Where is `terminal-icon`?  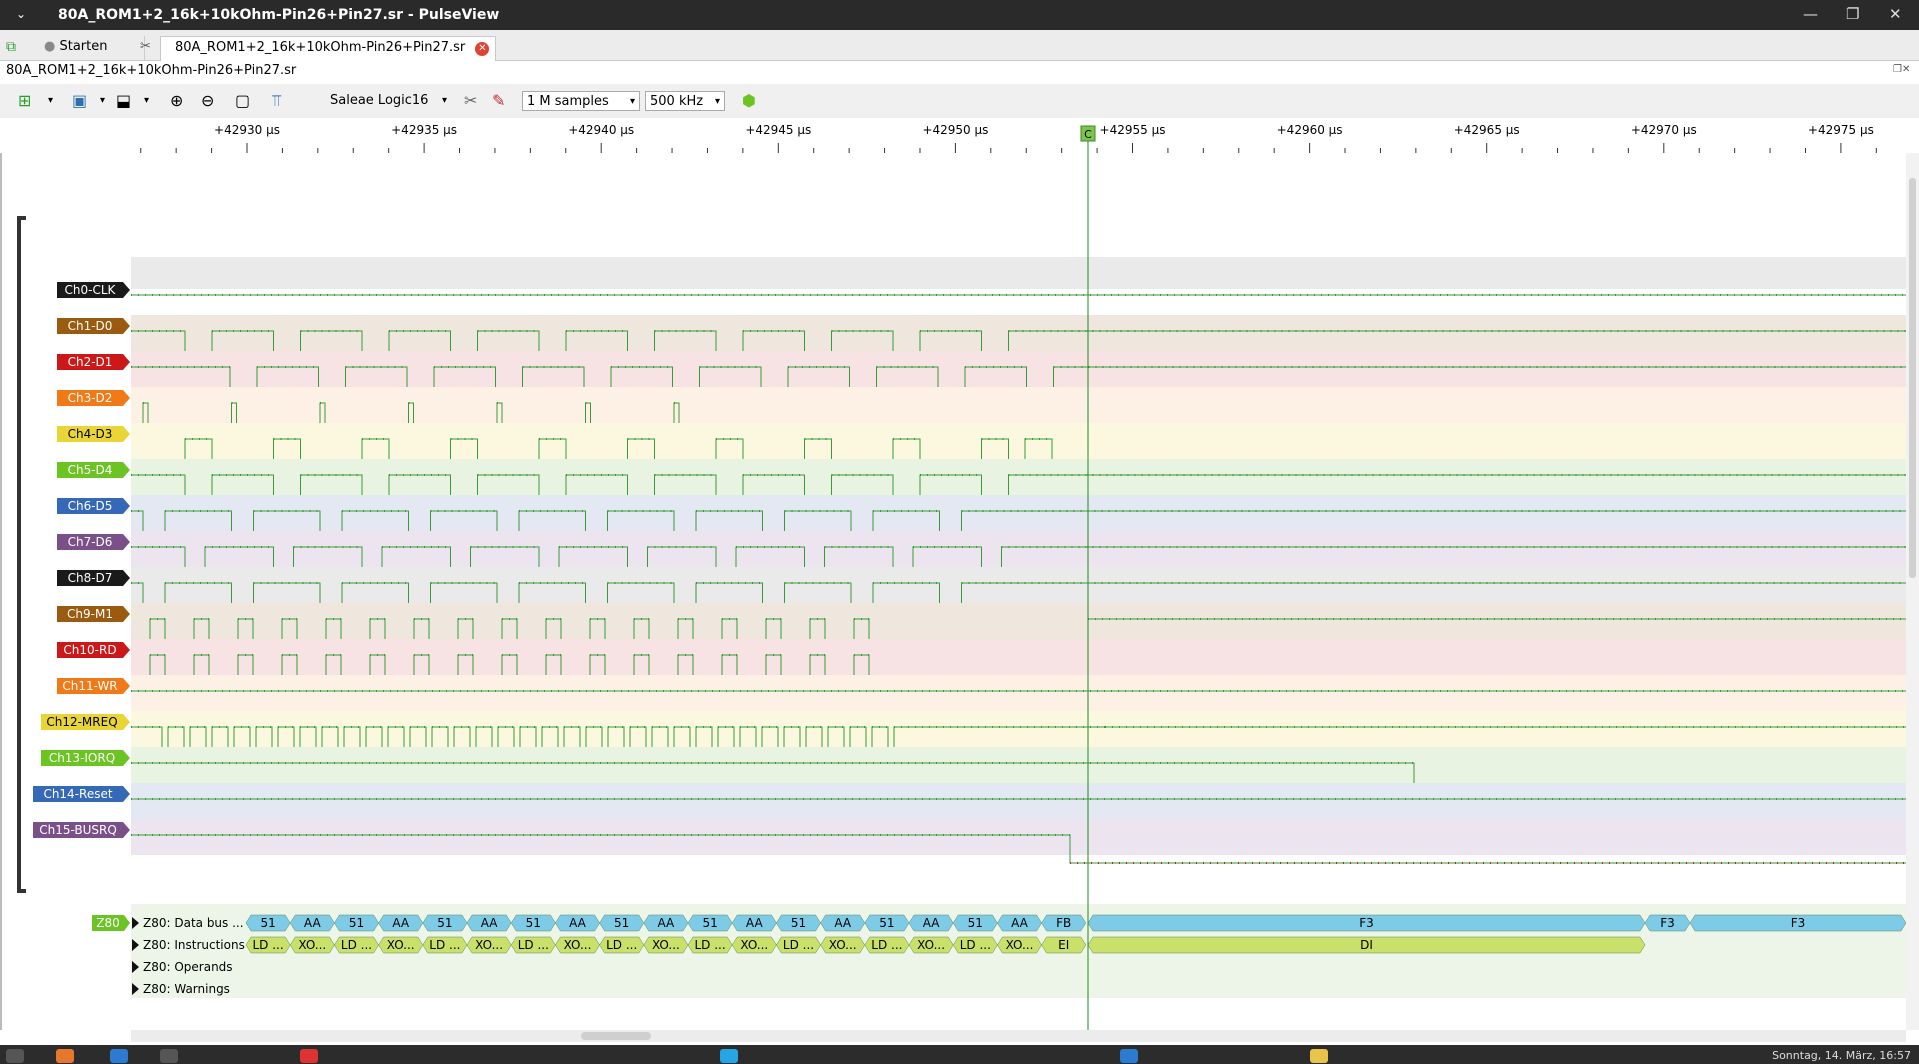
terminal-icon is located at coordinates (169, 1056).